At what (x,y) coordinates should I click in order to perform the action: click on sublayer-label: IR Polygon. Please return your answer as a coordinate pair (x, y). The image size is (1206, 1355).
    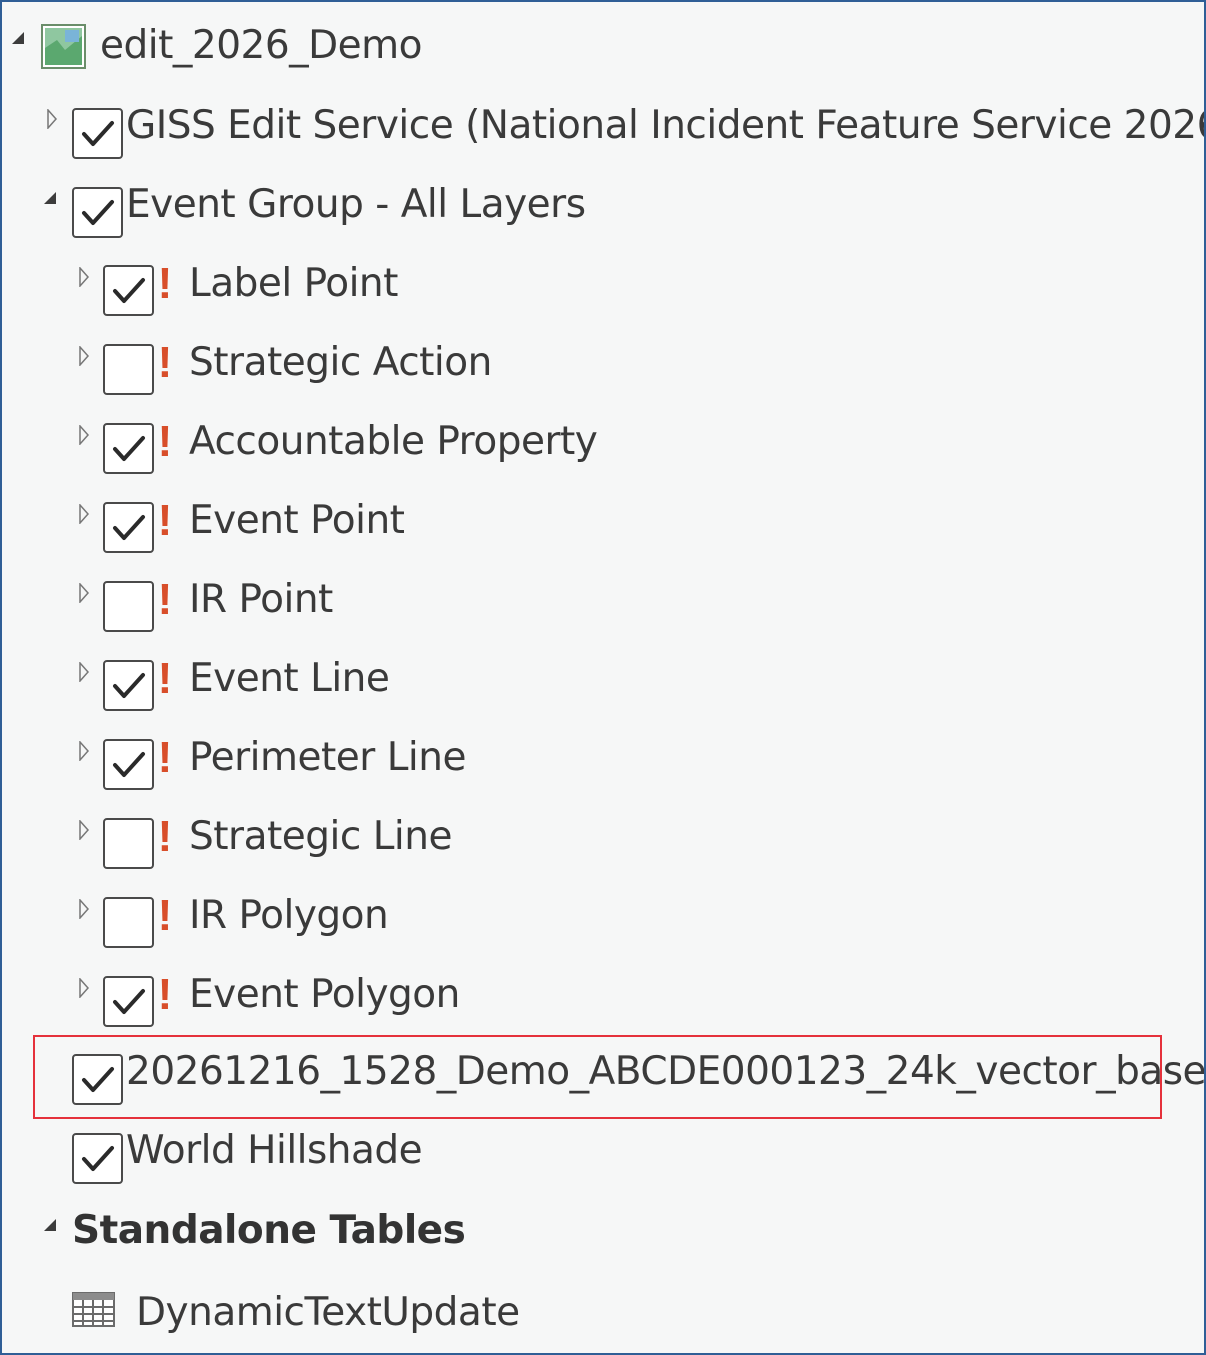
    Looking at the image, I should click on (289, 915).